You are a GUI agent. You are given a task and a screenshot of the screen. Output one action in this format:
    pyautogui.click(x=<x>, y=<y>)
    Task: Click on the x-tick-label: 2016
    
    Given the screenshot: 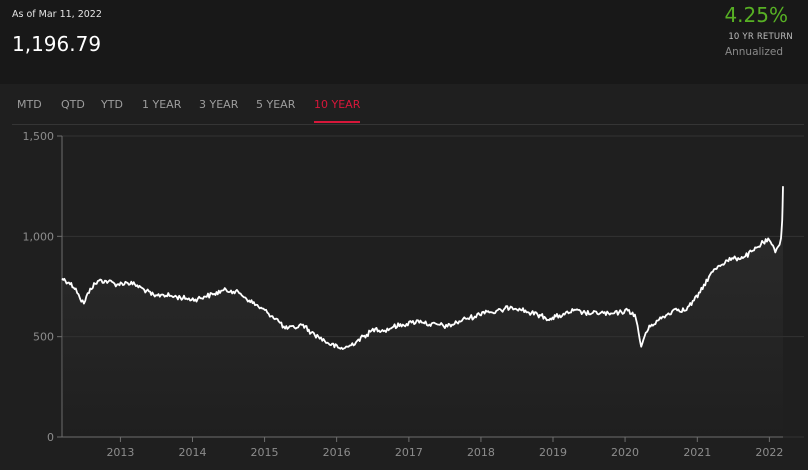 What is the action you would take?
    pyautogui.click(x=337, y=452)
    